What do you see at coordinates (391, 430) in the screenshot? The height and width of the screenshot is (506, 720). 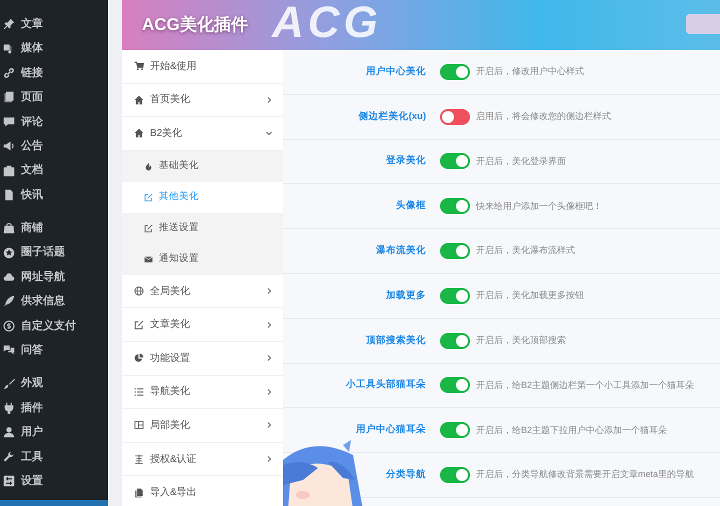 I see `setting-label: 用户中心猫耳朵` at bounding box center [391, 430].